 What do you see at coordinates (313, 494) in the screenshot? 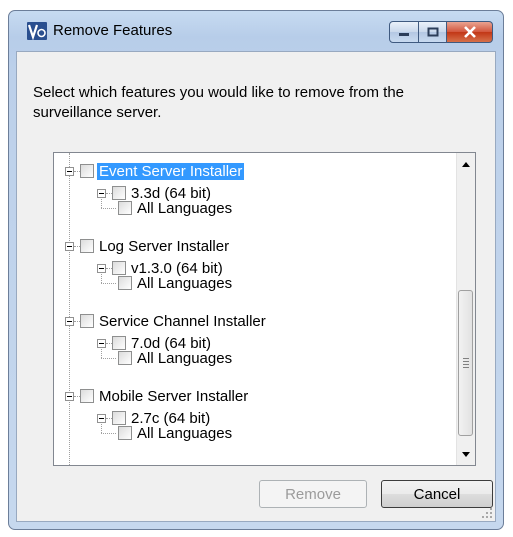
I see `remove-button: Remove` at bounding box center [313, 494].